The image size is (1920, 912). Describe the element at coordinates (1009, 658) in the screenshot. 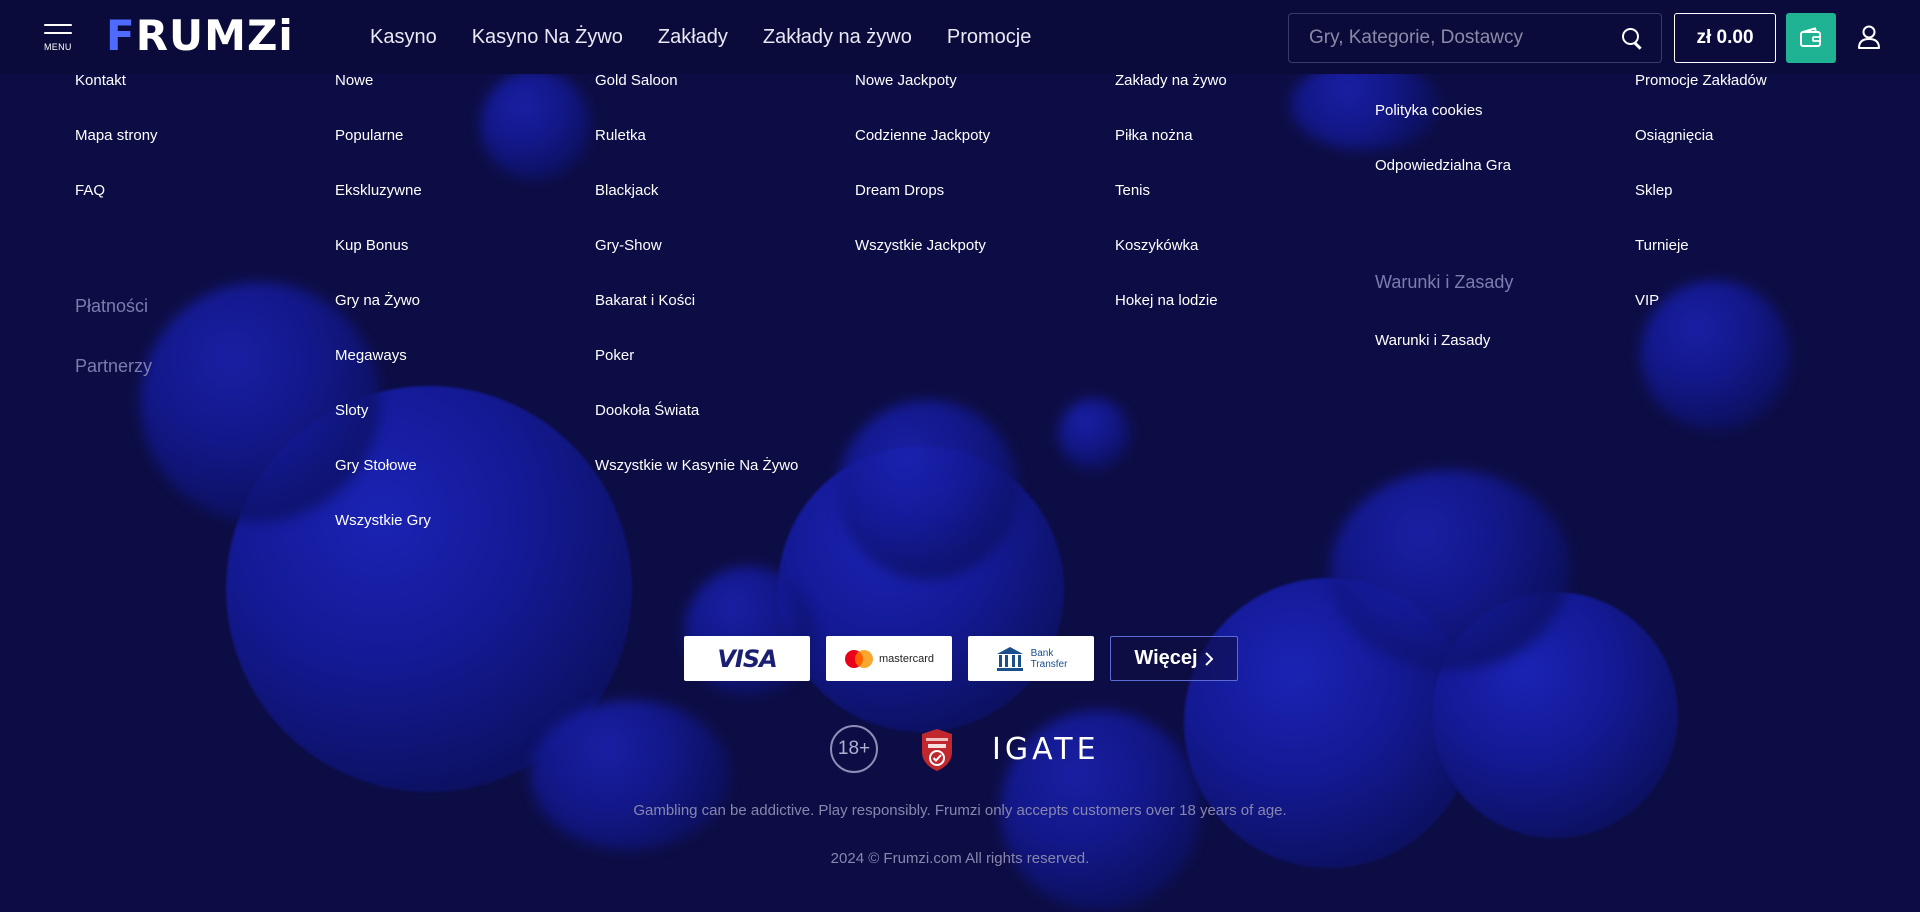

I see `bank-icon` at that location.